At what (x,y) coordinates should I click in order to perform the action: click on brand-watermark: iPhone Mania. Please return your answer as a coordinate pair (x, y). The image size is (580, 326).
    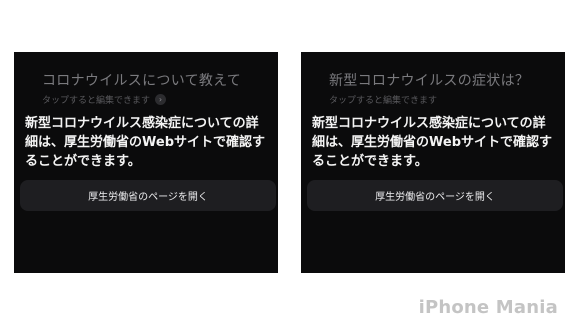
    Looking at the image, I should click on (488, 307).